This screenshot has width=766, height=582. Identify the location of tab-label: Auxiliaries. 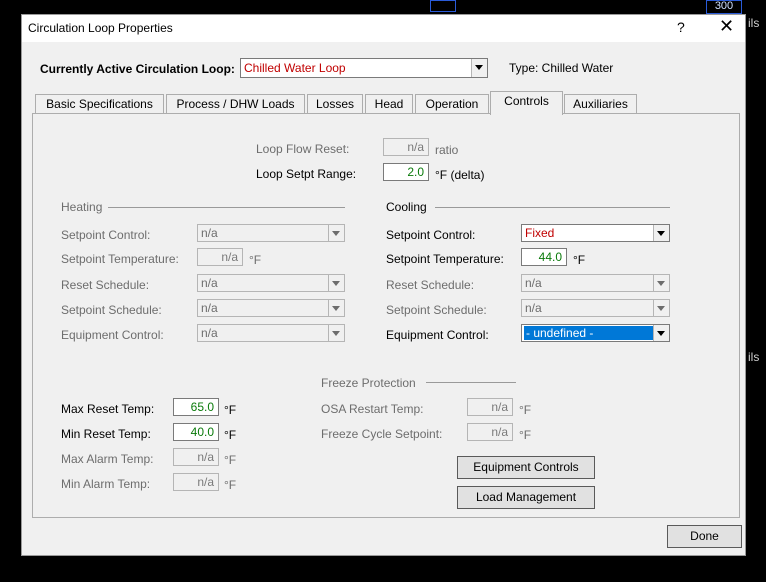
(600, 104).